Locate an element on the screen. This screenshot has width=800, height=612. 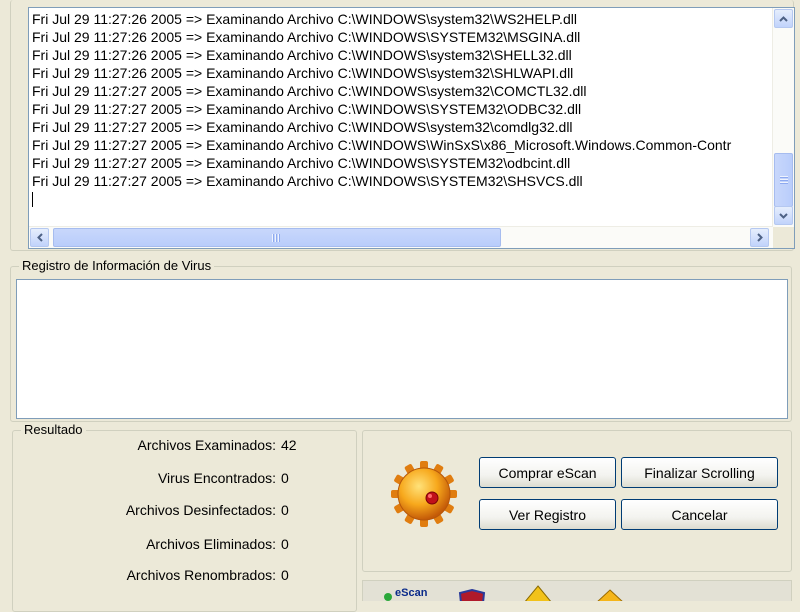
shield-icon is located at coordinates (472, 595).